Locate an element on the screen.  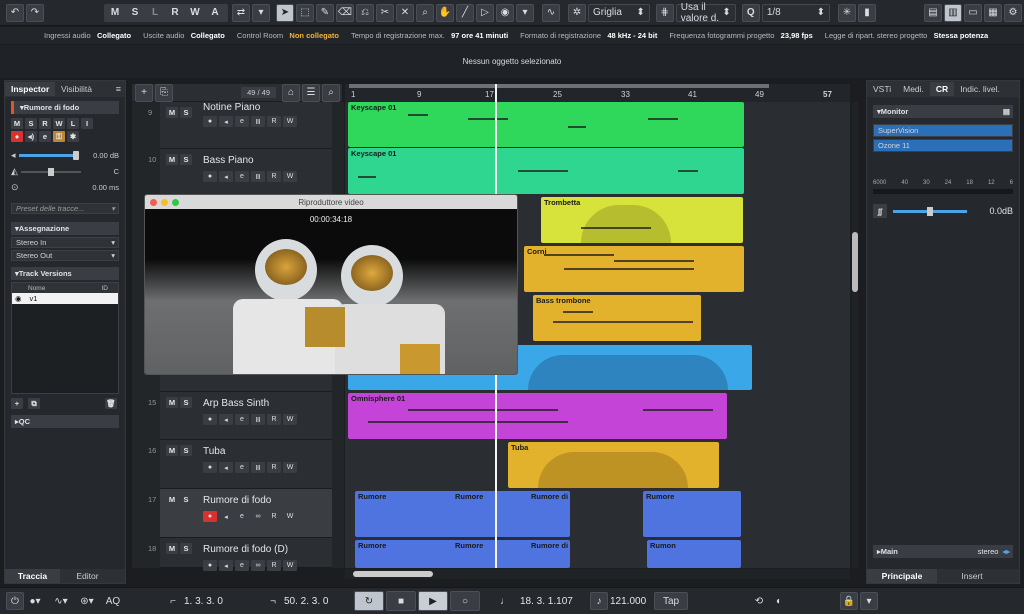
midi-clip: Omnisphere 01 is located at coordinates (537, 416).